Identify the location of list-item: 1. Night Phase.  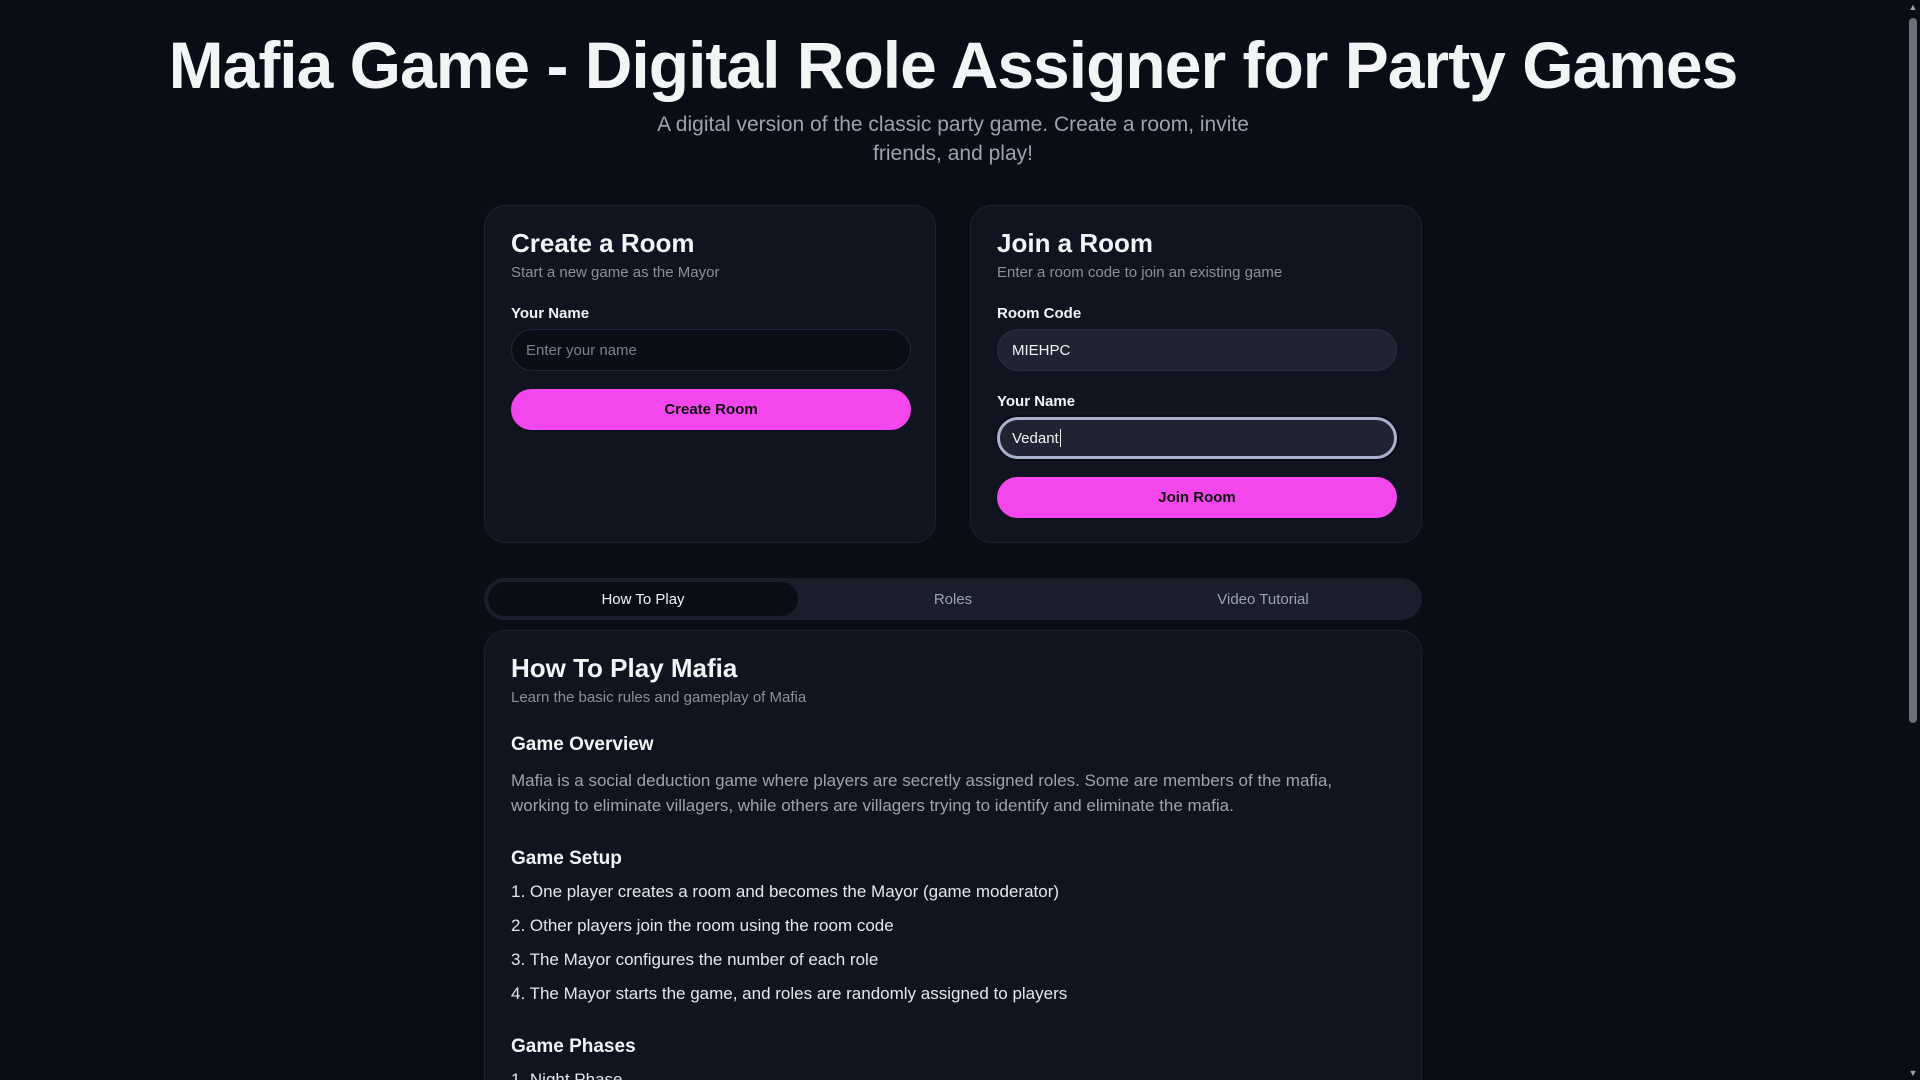
(567, 1075).